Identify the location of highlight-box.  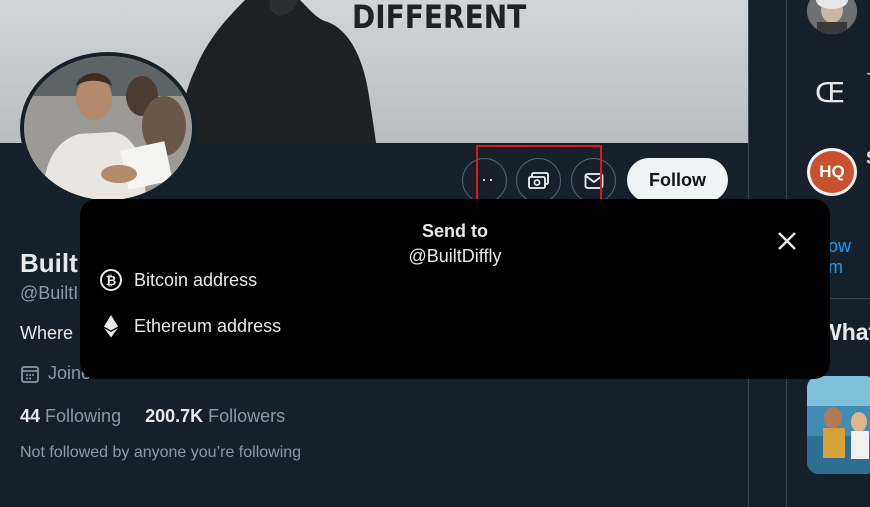
(539, 174).